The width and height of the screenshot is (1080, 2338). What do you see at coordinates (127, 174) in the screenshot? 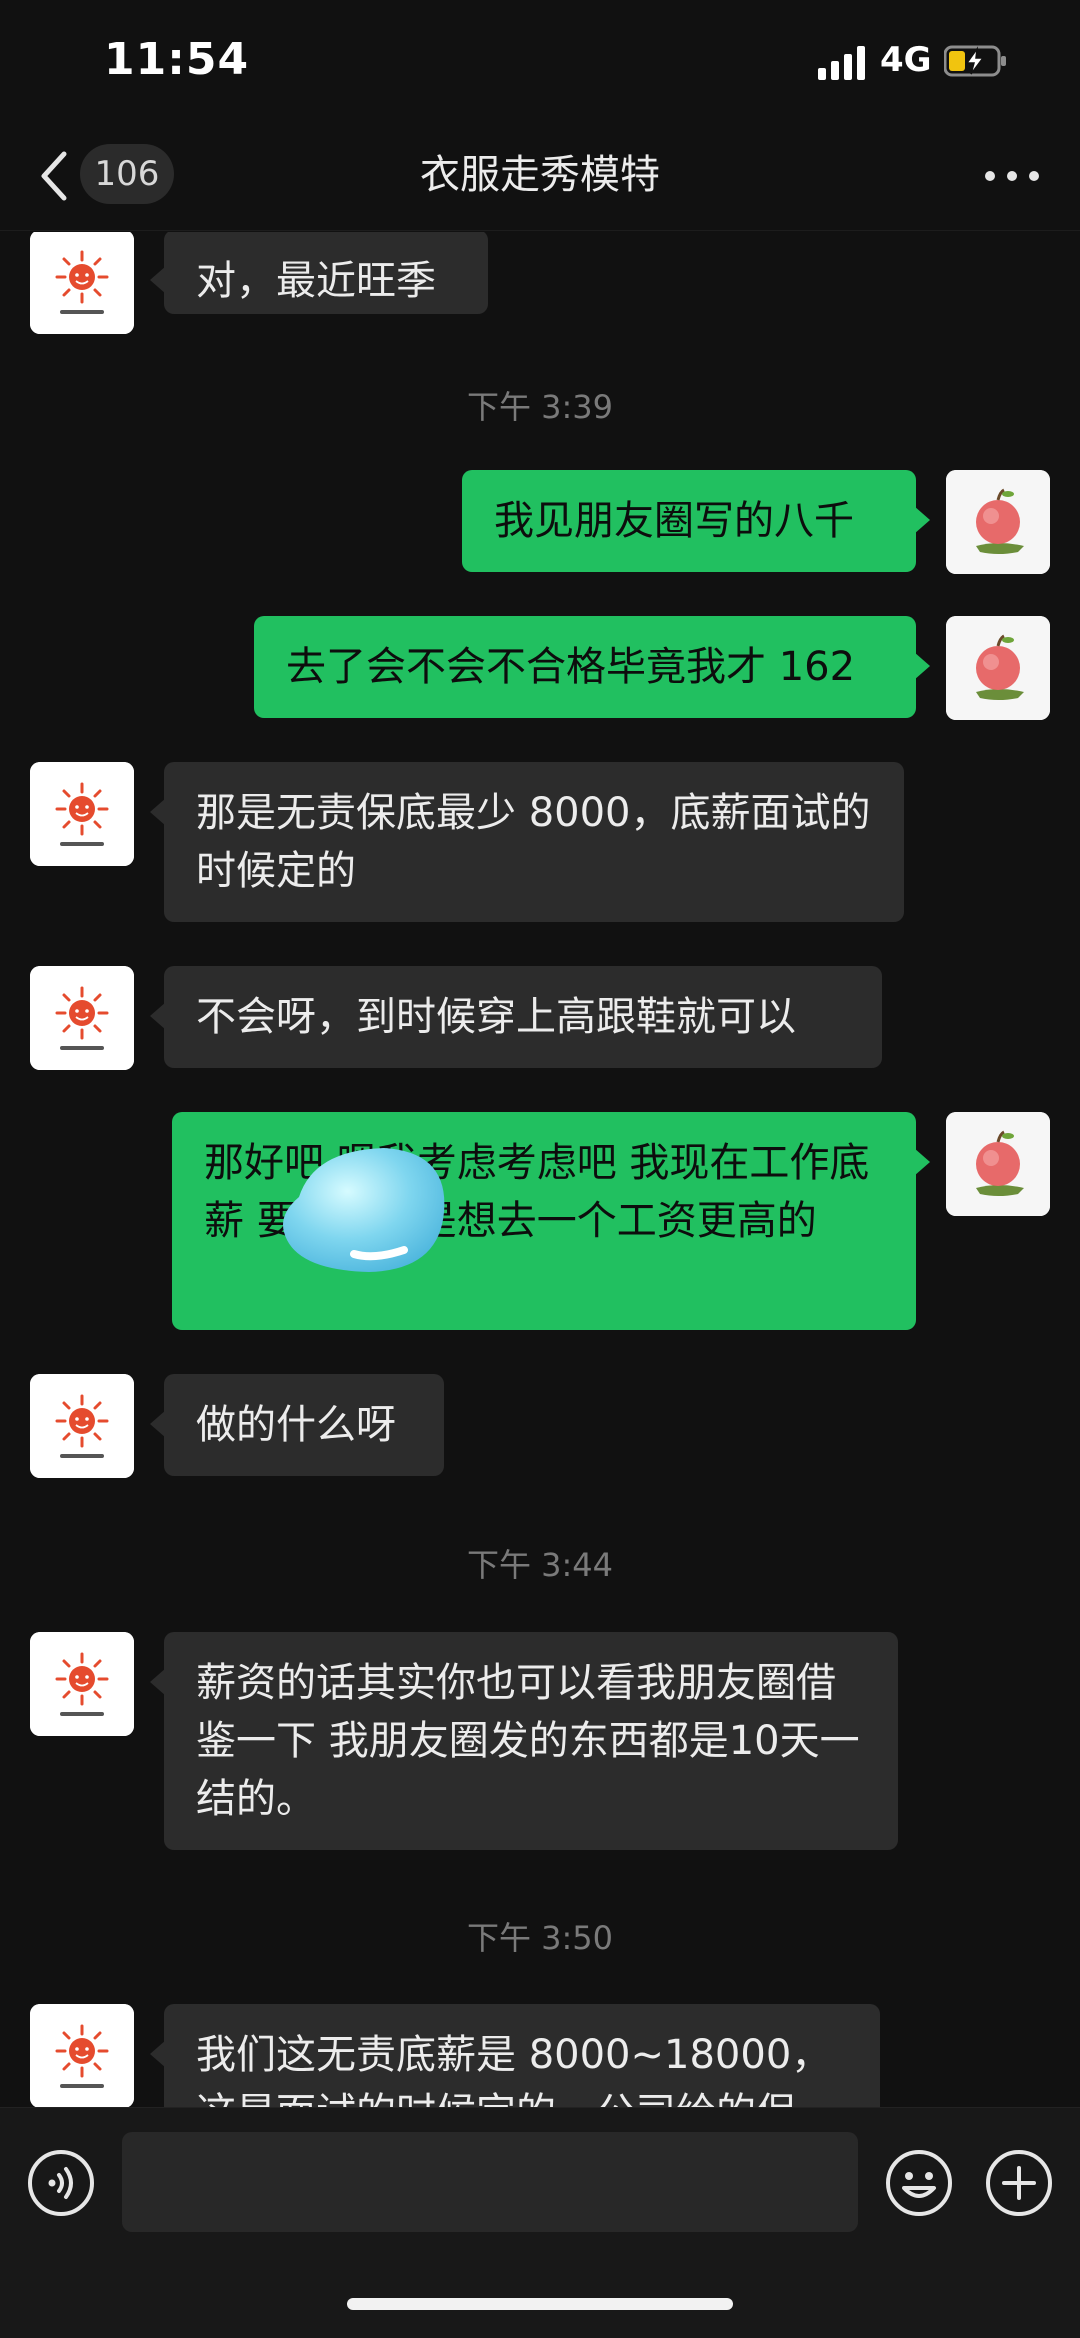
I see `unread-count-badge: 106` at bounding box center [127, 174].